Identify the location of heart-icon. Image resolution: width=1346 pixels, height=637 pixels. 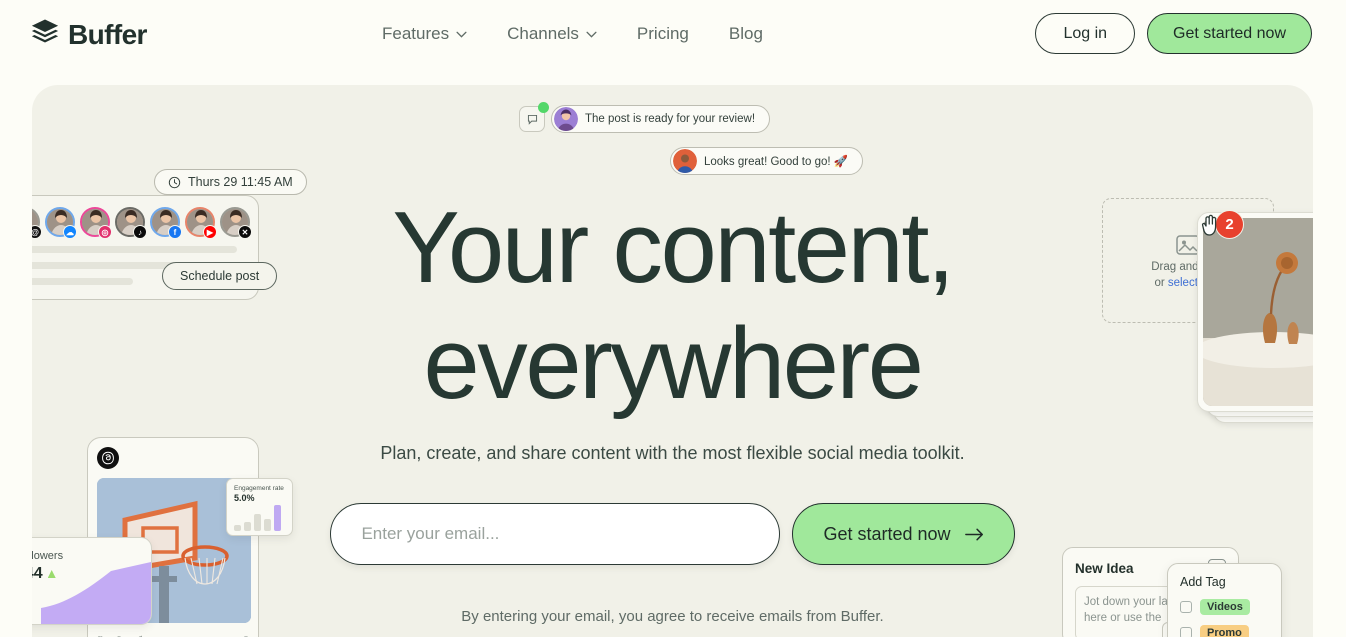
(100, 634).